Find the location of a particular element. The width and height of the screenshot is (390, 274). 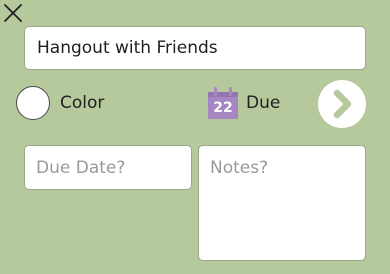

color-label: Color is located at coordinates (82, 103).